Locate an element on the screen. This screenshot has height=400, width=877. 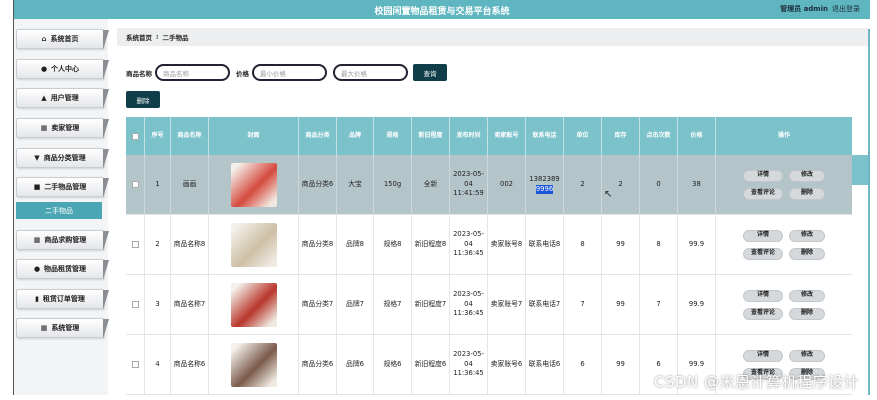
query-button: 查询 is located at coordinates (430, 72).